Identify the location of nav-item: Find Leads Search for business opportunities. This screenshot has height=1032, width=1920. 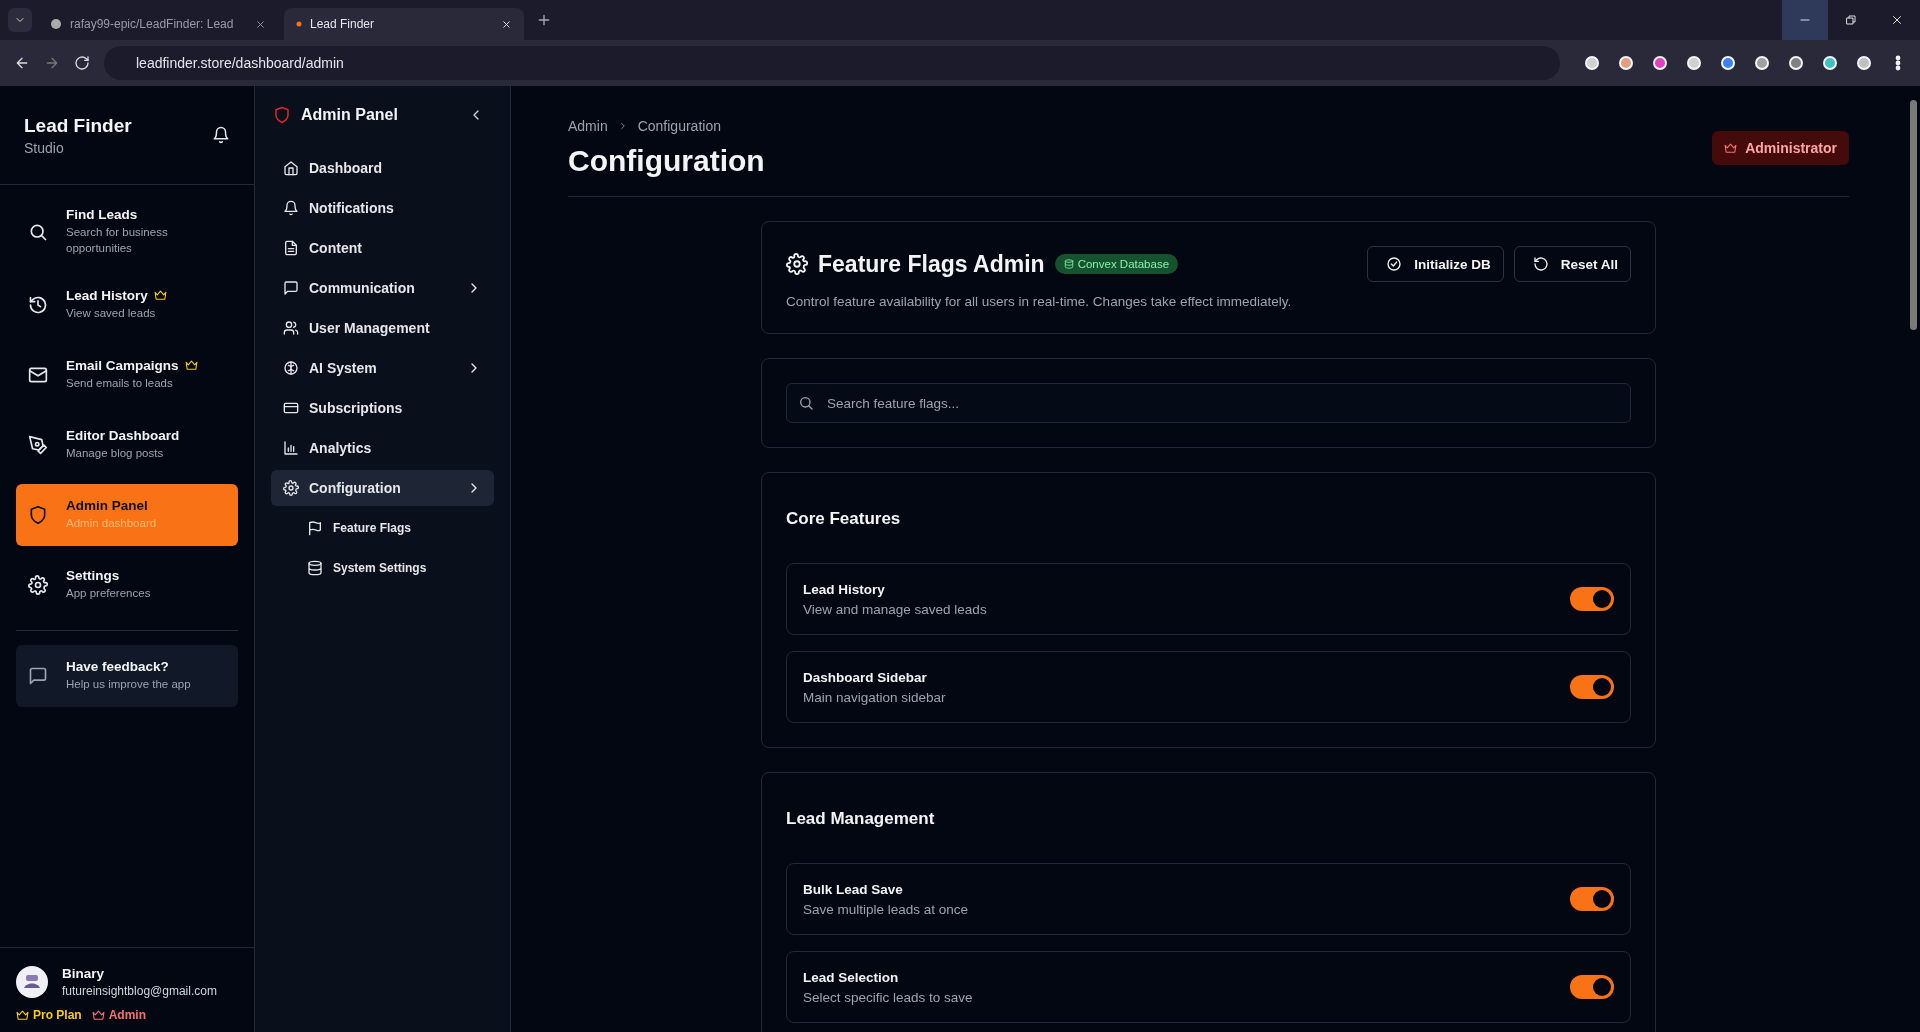
(127, 232).